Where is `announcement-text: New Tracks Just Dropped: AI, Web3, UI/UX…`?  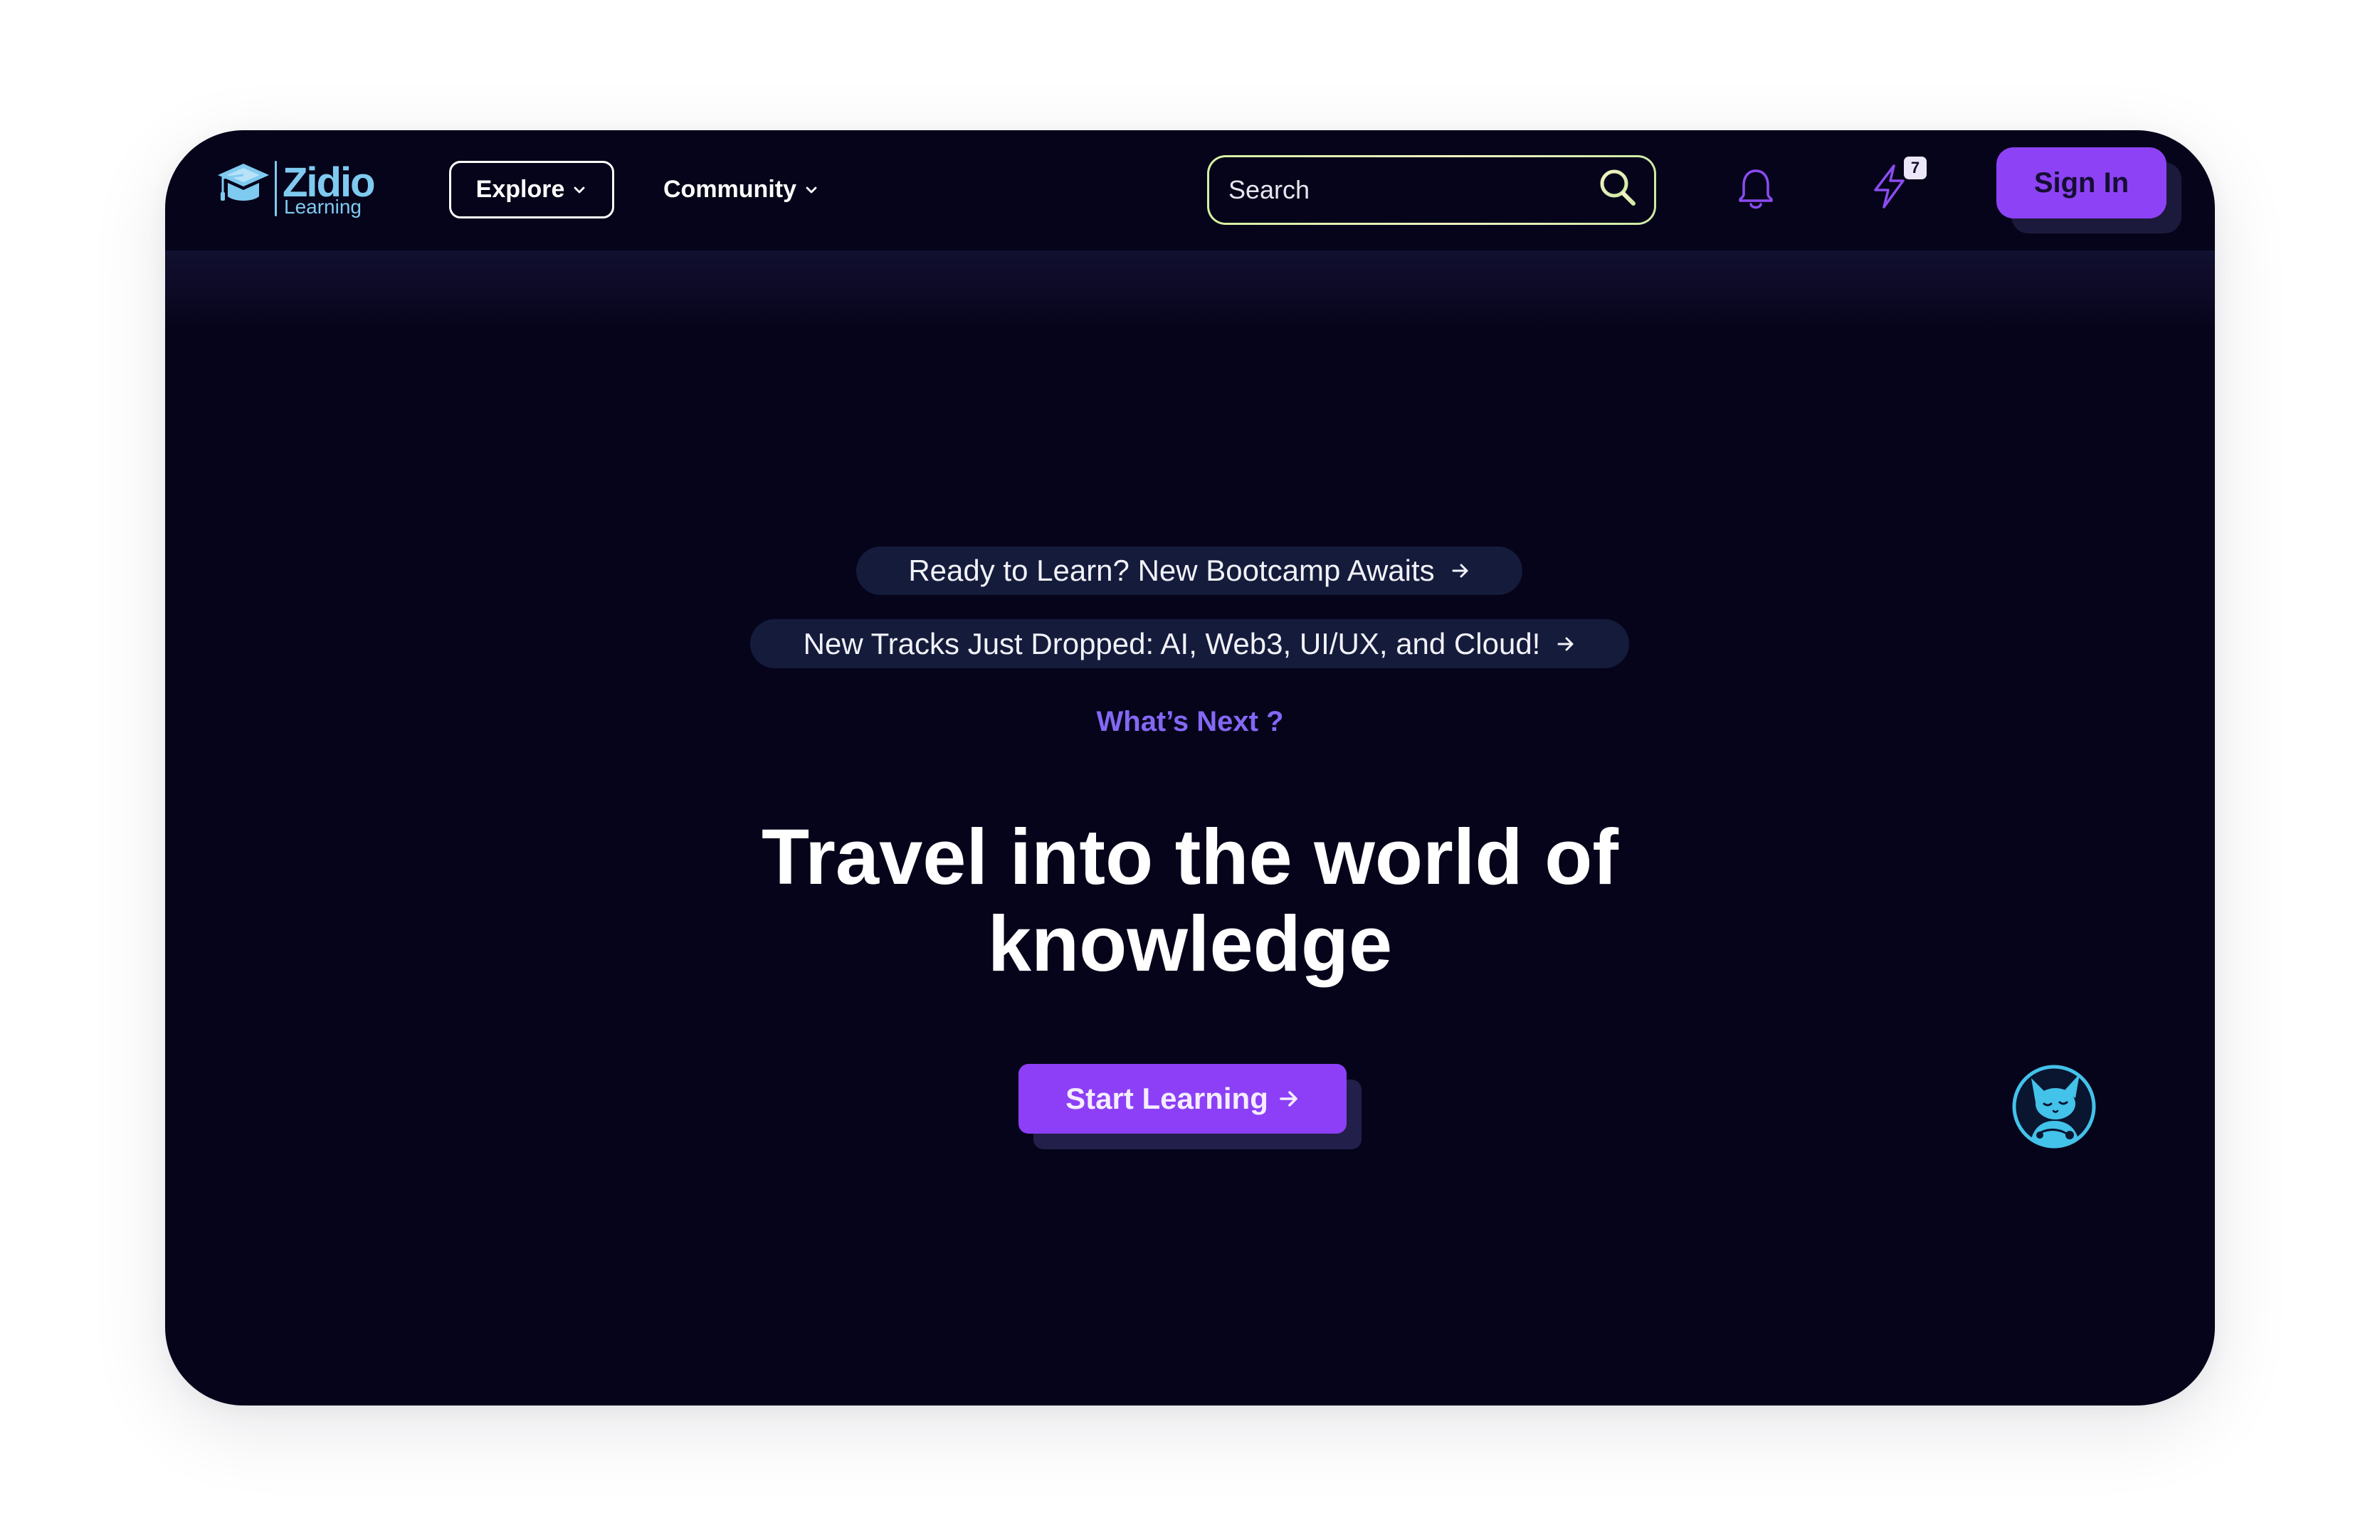
announcement-text: New Tracks Just Dropped: AI, Web3, UI/UX… is located at coordinates (1172, 643).